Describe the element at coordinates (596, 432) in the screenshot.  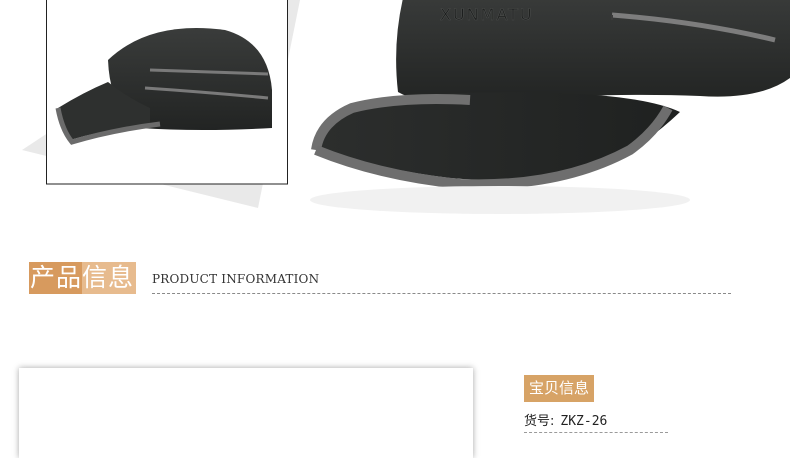
I see `info-row-divider` at that location.